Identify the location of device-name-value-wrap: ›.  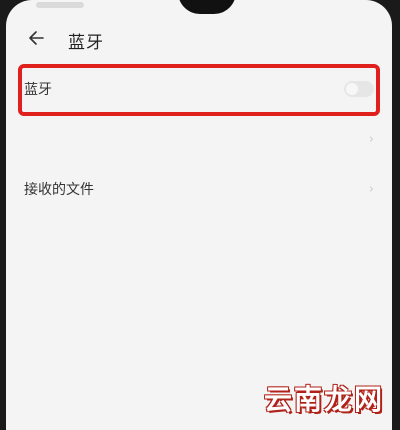
(369, 139).